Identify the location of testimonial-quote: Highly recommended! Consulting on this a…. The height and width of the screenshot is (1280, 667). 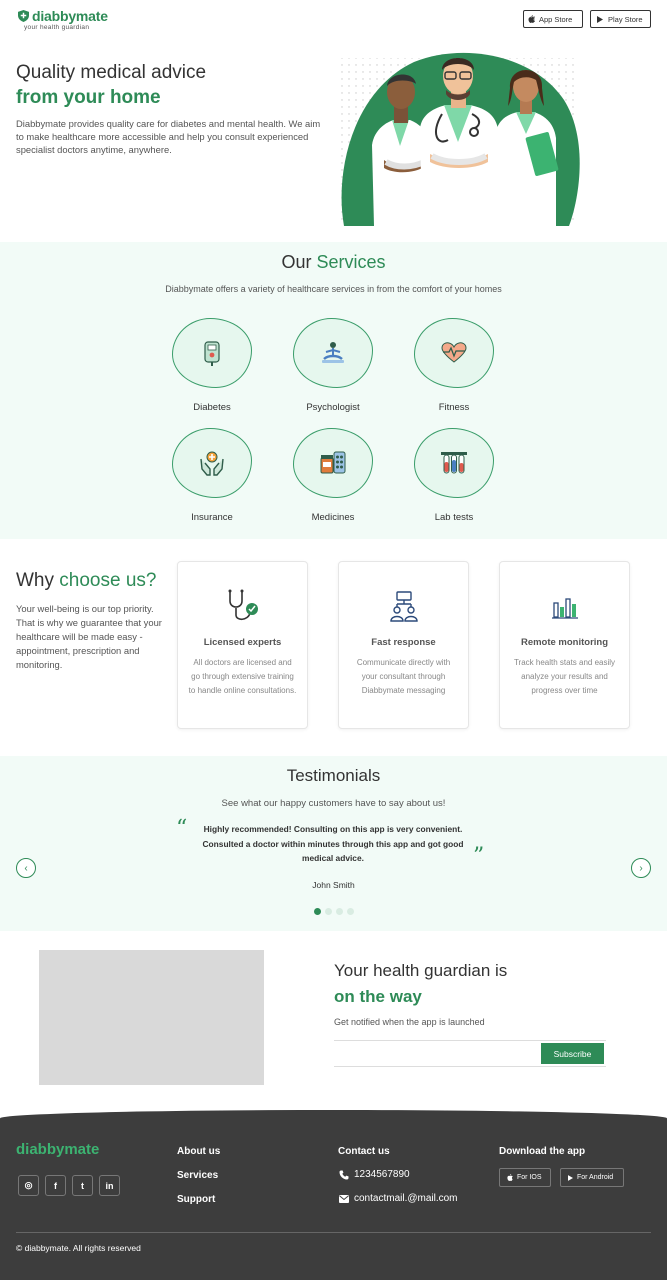
(333, 843).